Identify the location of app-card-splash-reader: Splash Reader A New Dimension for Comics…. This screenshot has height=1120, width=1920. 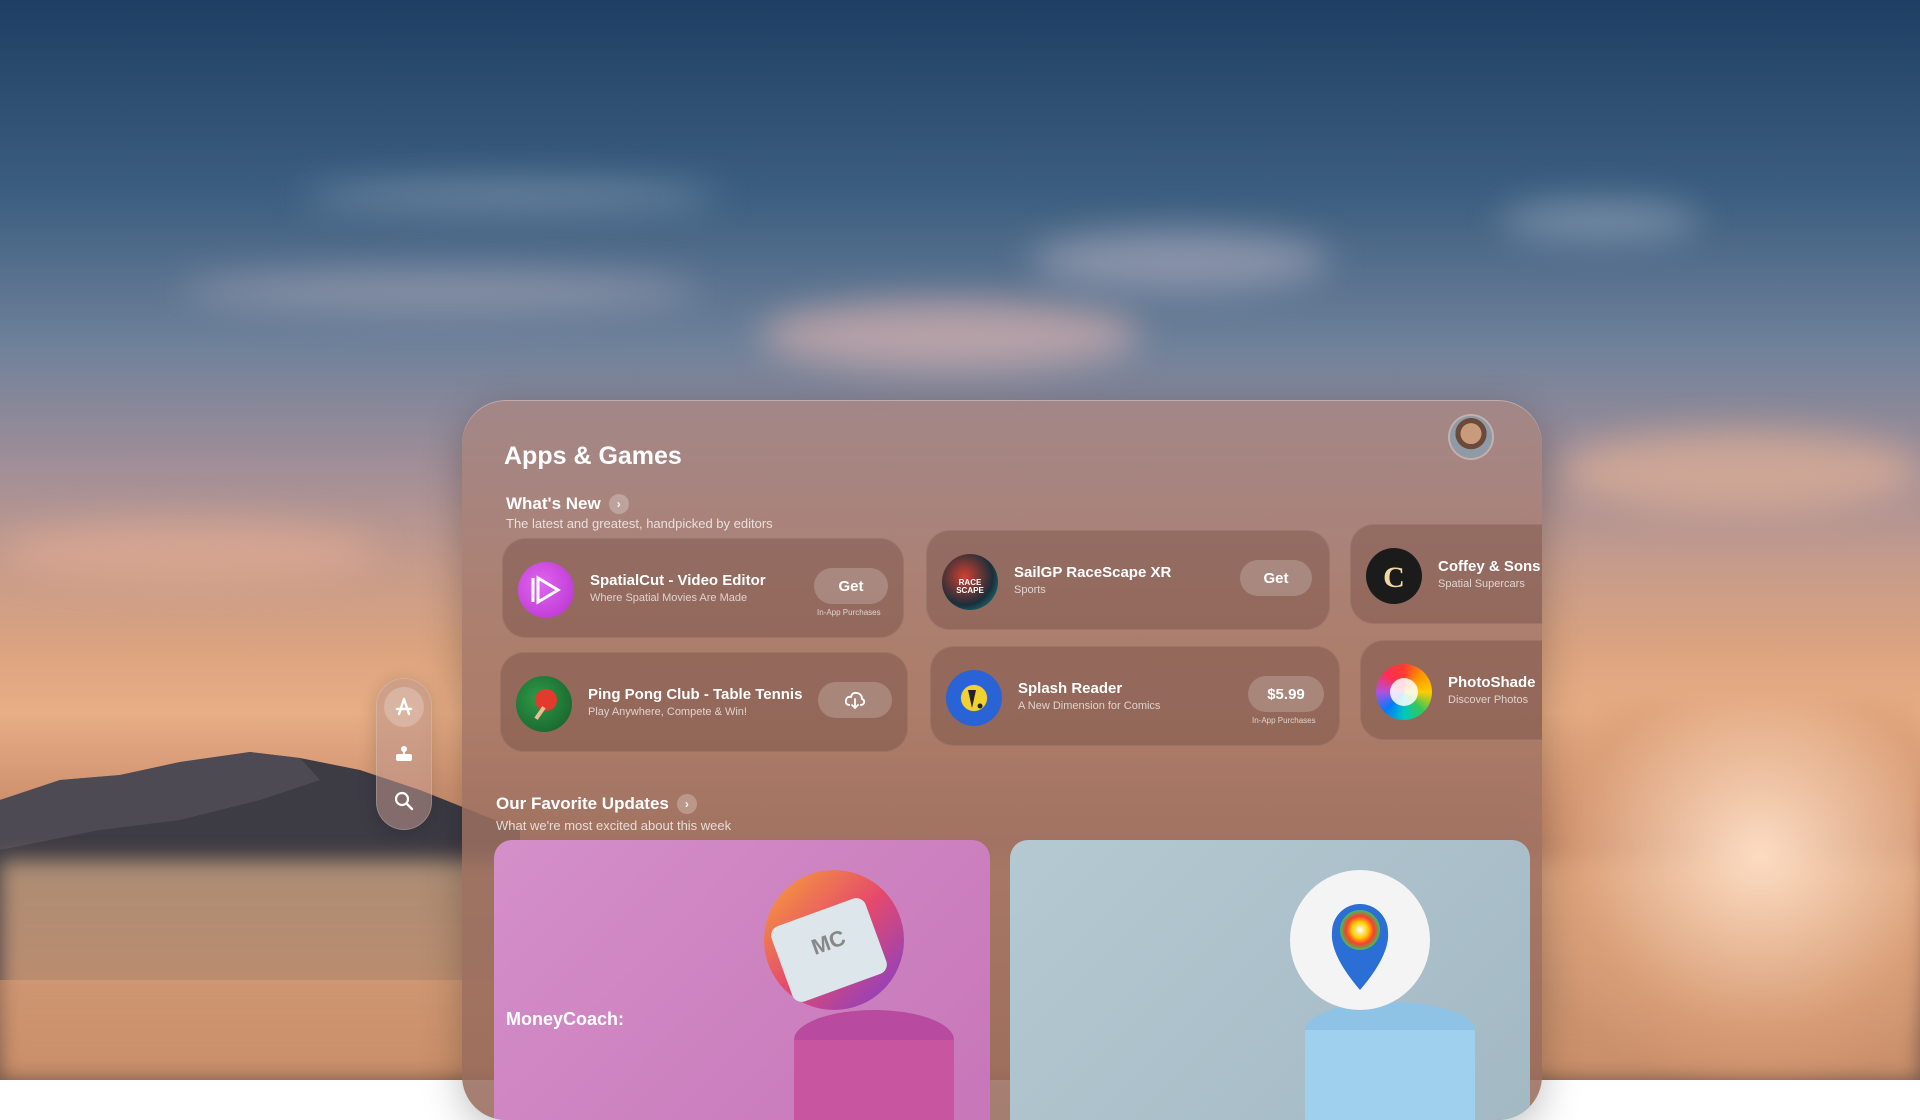
(1135, 696).